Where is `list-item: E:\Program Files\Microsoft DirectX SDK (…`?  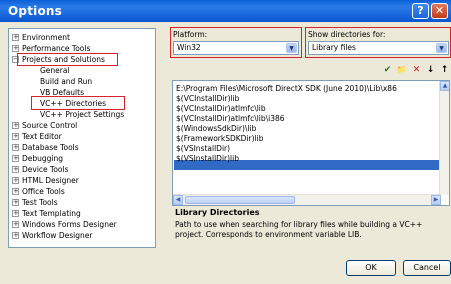
list-item: E:\Program Files\Microsoft DirectX SDK (… is located at coordinates (286, 89).